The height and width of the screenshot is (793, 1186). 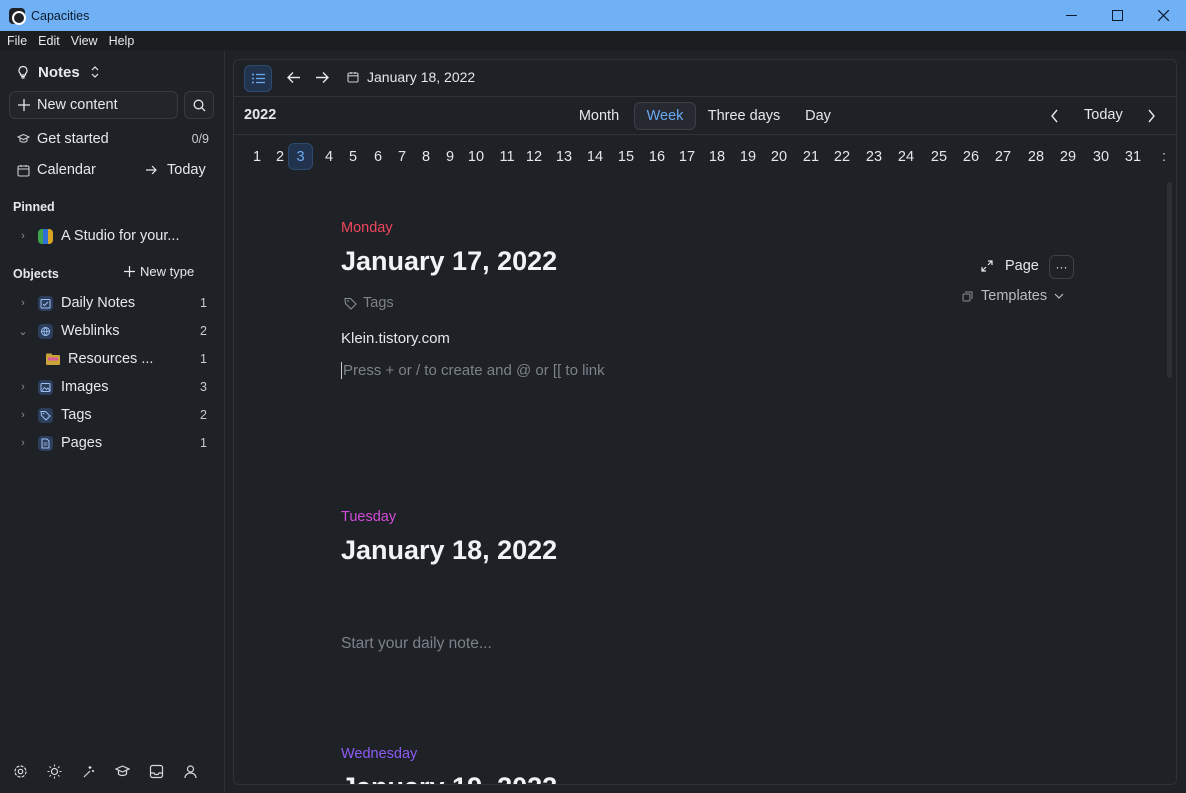 What do you see at coordinates (421, 77) in the screenshot?
I see `current-date-label: January 18, 2022` at bounding box center [421, 77].